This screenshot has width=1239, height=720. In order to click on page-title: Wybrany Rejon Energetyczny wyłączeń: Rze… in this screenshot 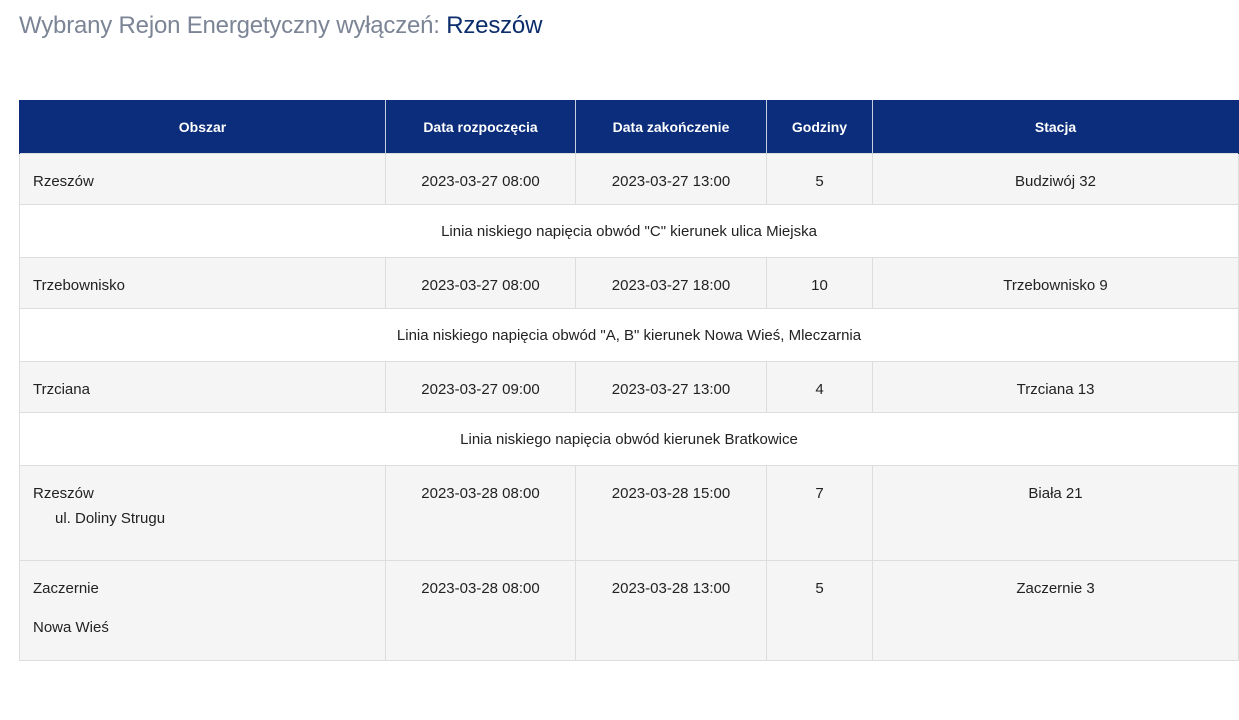, I will do `click(280, 26)`.